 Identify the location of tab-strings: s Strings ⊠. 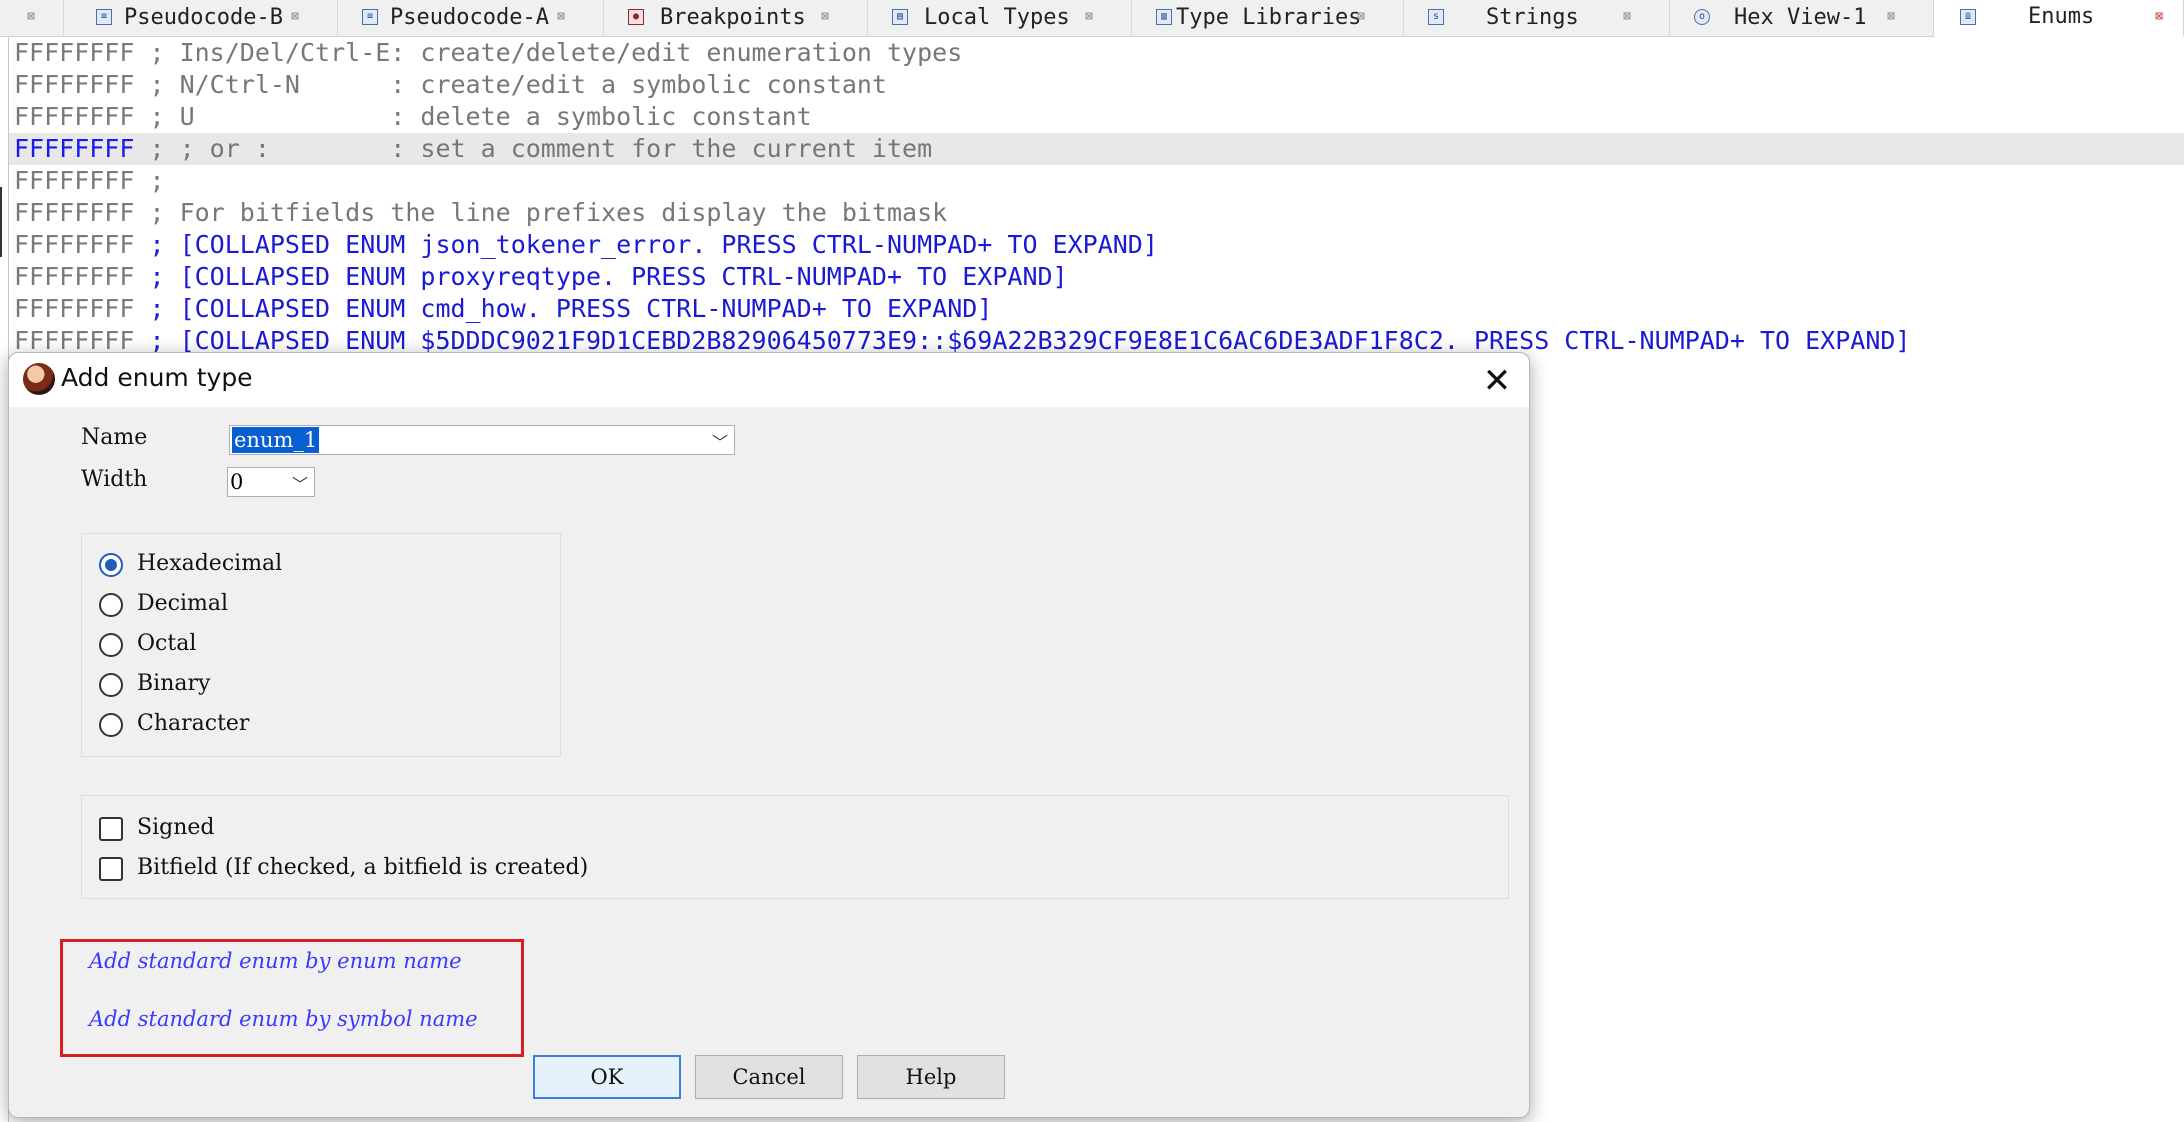
(1537, 18).